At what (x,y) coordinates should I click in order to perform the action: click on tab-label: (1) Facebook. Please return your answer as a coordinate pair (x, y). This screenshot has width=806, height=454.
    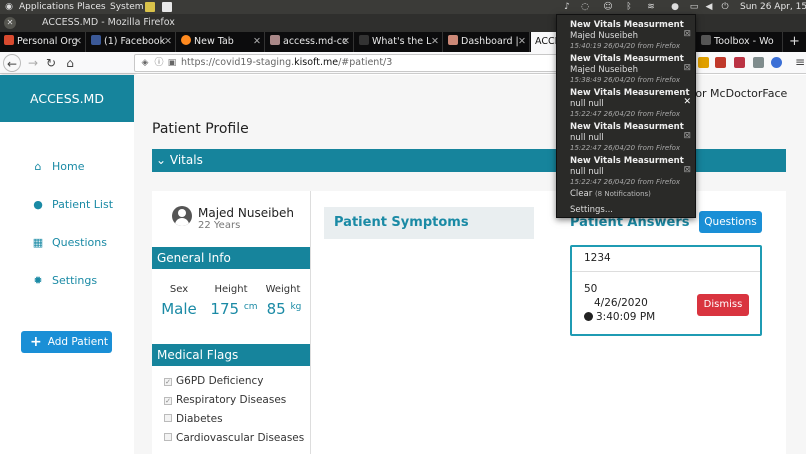
    Looking at the image, I should click on (135, 41).